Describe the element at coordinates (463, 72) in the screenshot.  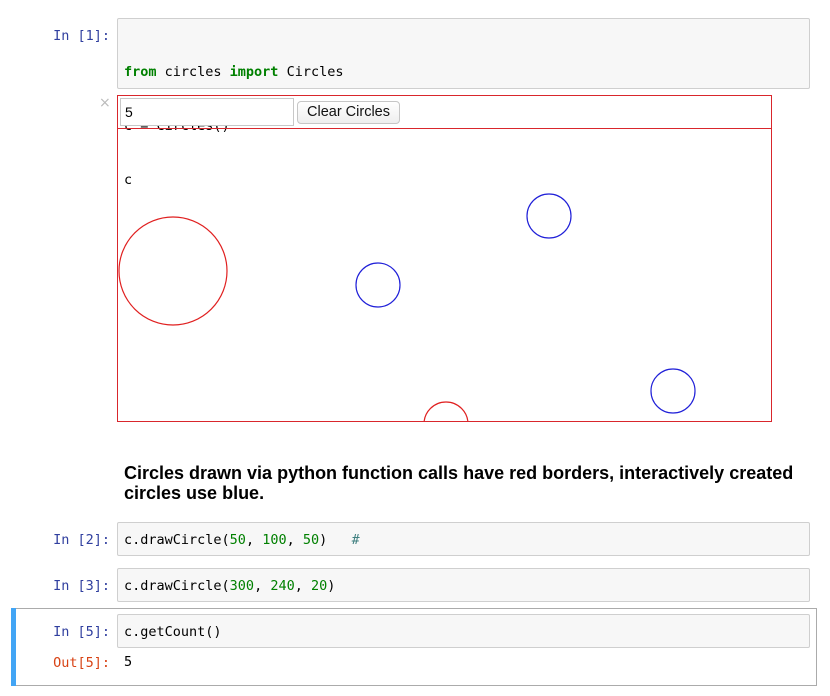
I see `cell-1-code-line-1: from circles import Circles` at that location.